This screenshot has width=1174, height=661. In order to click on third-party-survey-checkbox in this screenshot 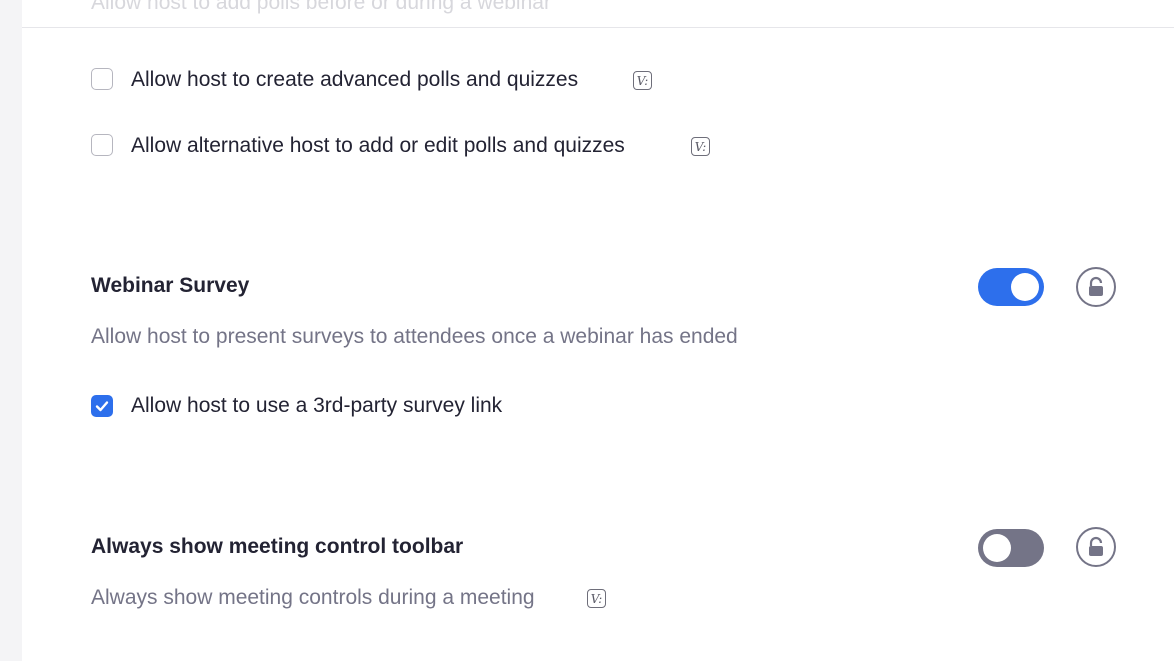, I will do `click(102, 406)`.